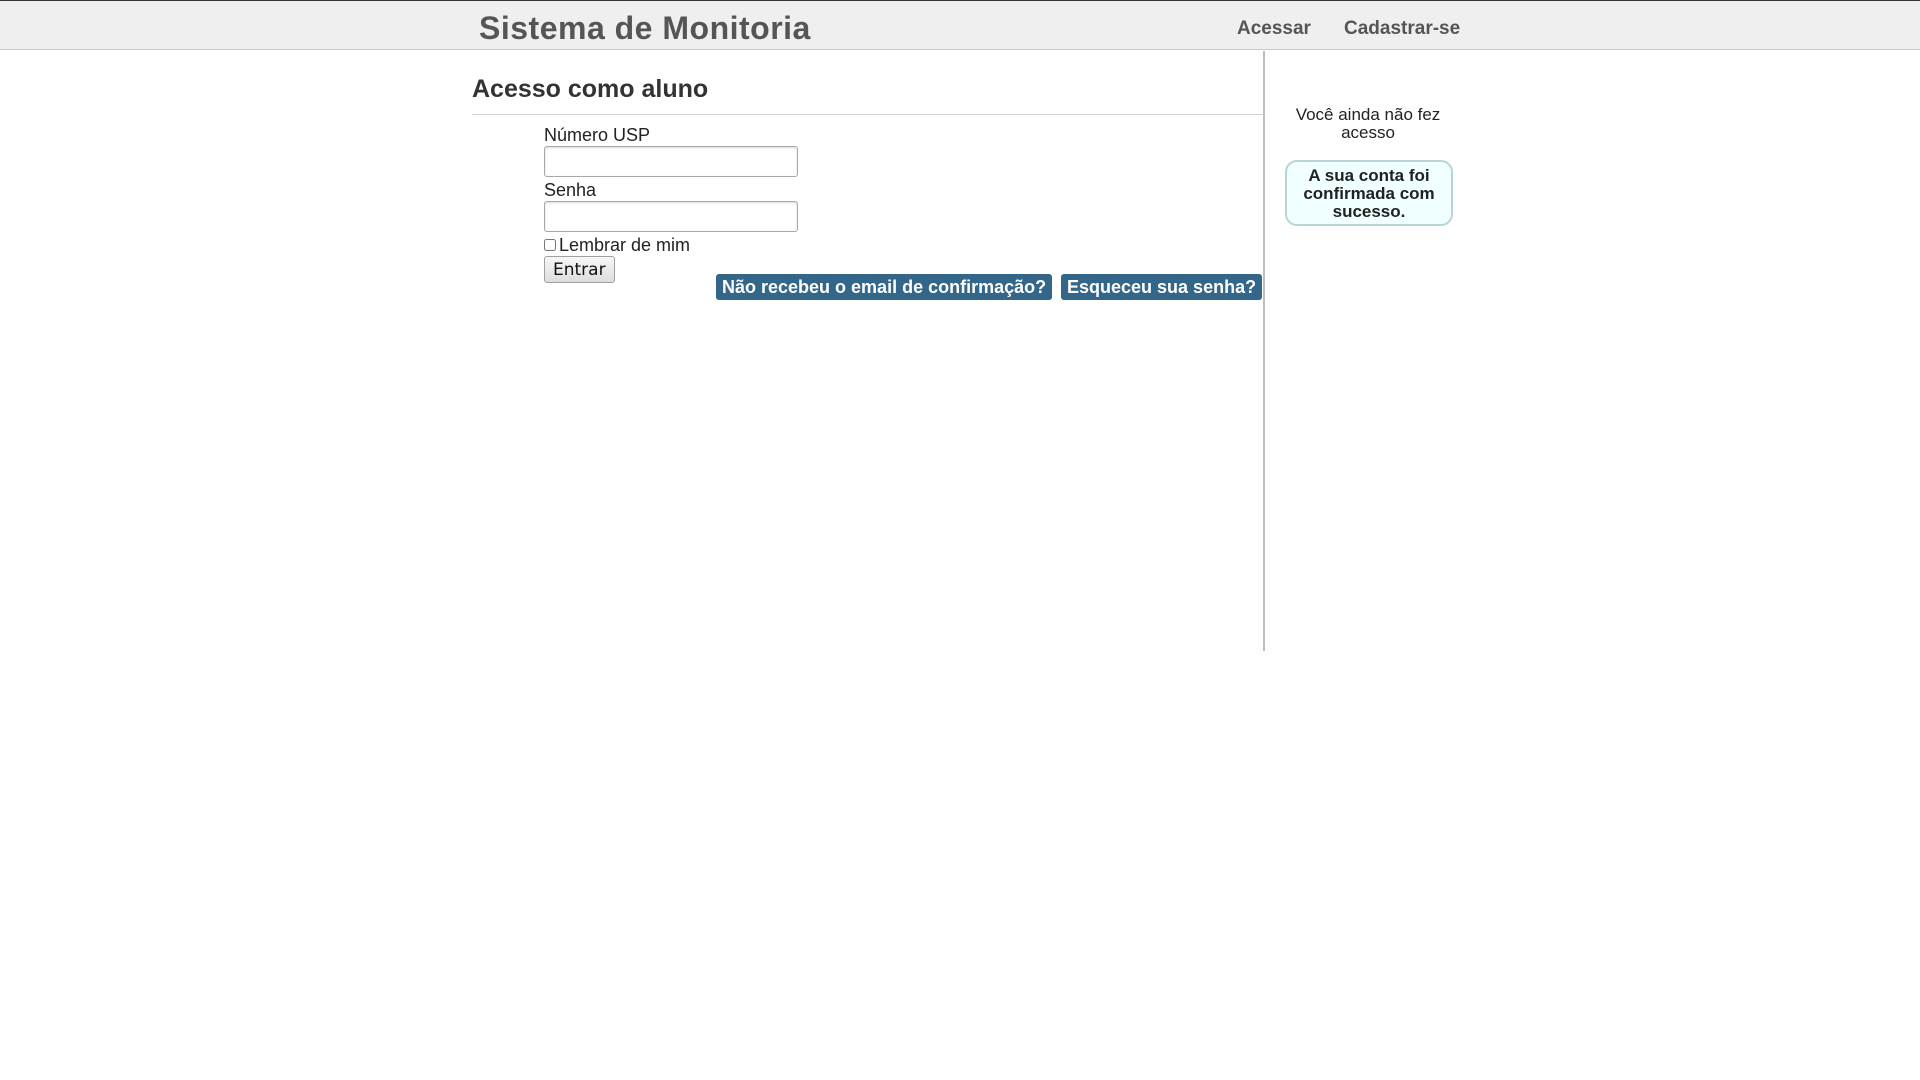  What do you see at coordinates (868, 95) in the screenshot?
I see `page-title: Acesso como aluno` at bounding box center [868, 95].